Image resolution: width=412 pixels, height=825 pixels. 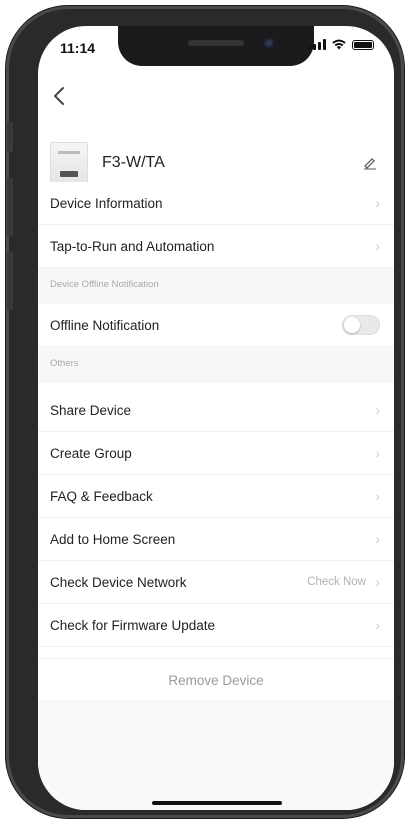 I want to click on toggle-knob, so click(x=352, y=325).